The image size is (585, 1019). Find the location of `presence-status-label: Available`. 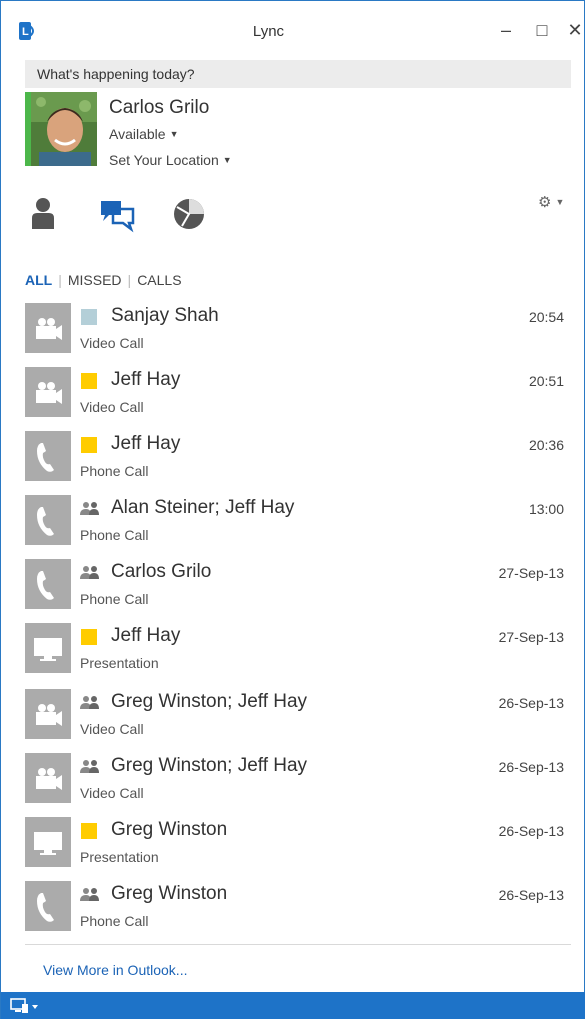

presence-status-label: Available is located at coordinates (137, 134).